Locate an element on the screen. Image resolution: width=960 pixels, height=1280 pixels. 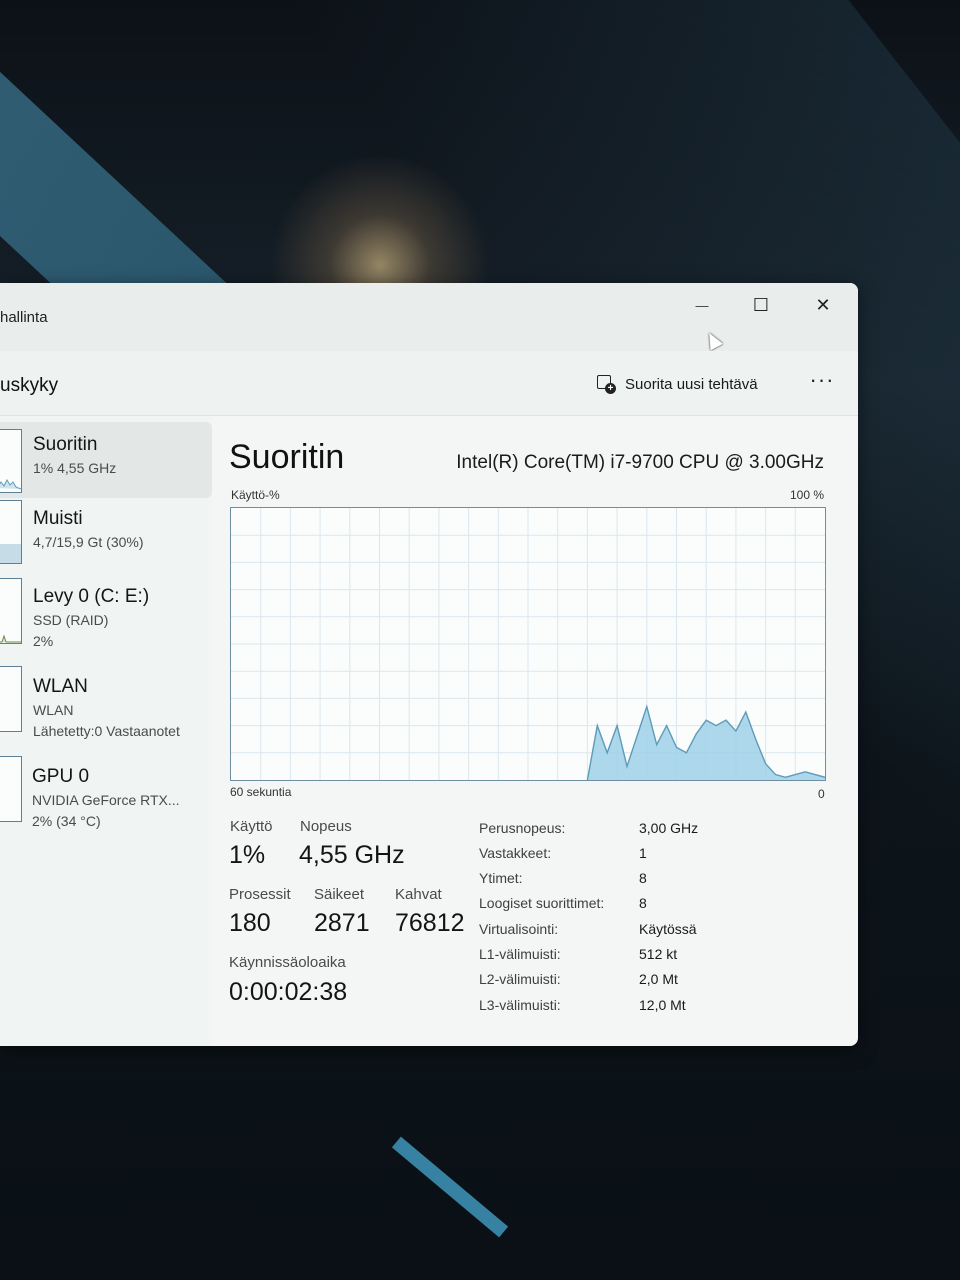
maximize-icon: ☐ is located at coordinates (761, 304).